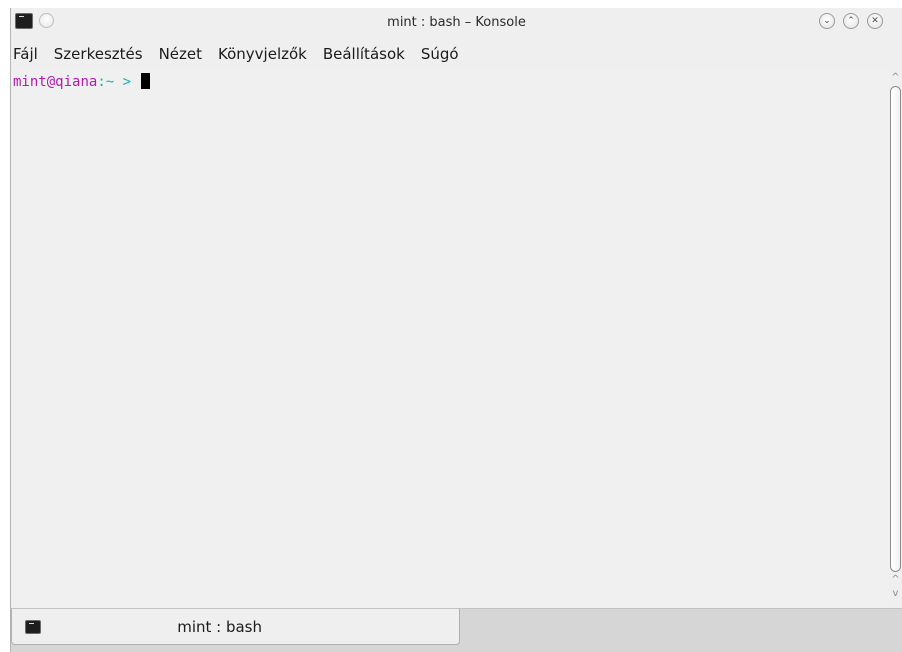 The height and width of the screenshot is (652, 902). I want to click on scroll-thumb, so click(895, 329).